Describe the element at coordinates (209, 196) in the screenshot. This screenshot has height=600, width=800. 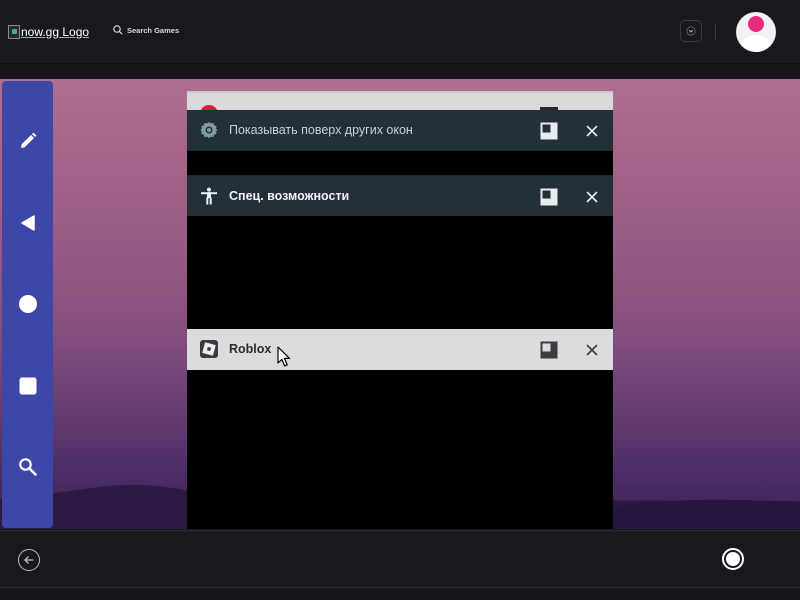
I see `accessibility-icon` at that location.